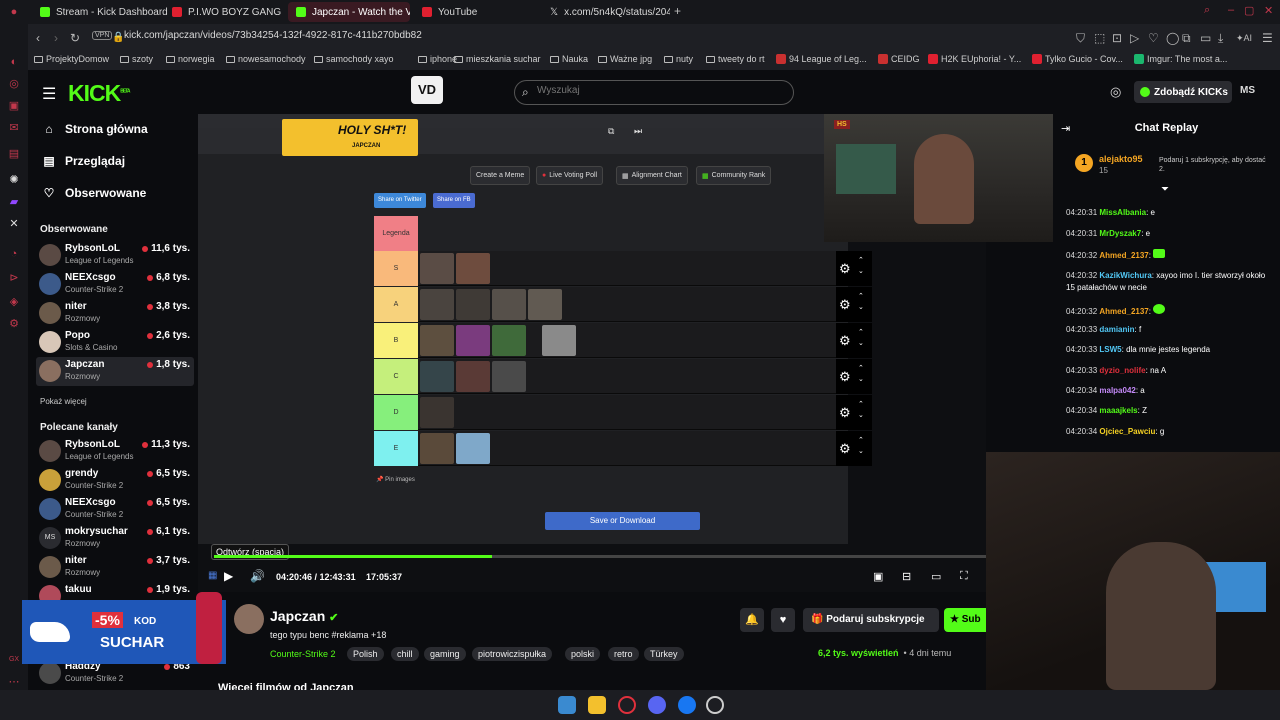  Describe the element at coordinates (570, 175) in the screenshot. I see `live-voting-poll-button: ● Live Voting Poll` at that location.